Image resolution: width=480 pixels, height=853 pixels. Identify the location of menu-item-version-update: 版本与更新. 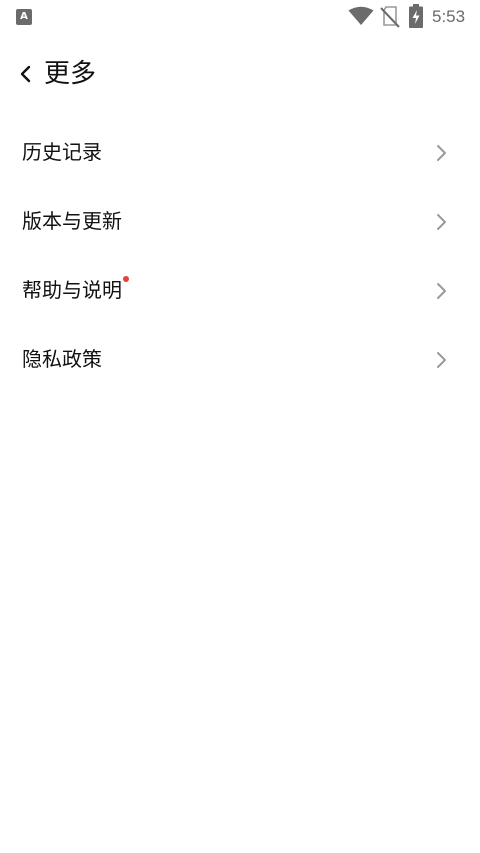
(240, 221).